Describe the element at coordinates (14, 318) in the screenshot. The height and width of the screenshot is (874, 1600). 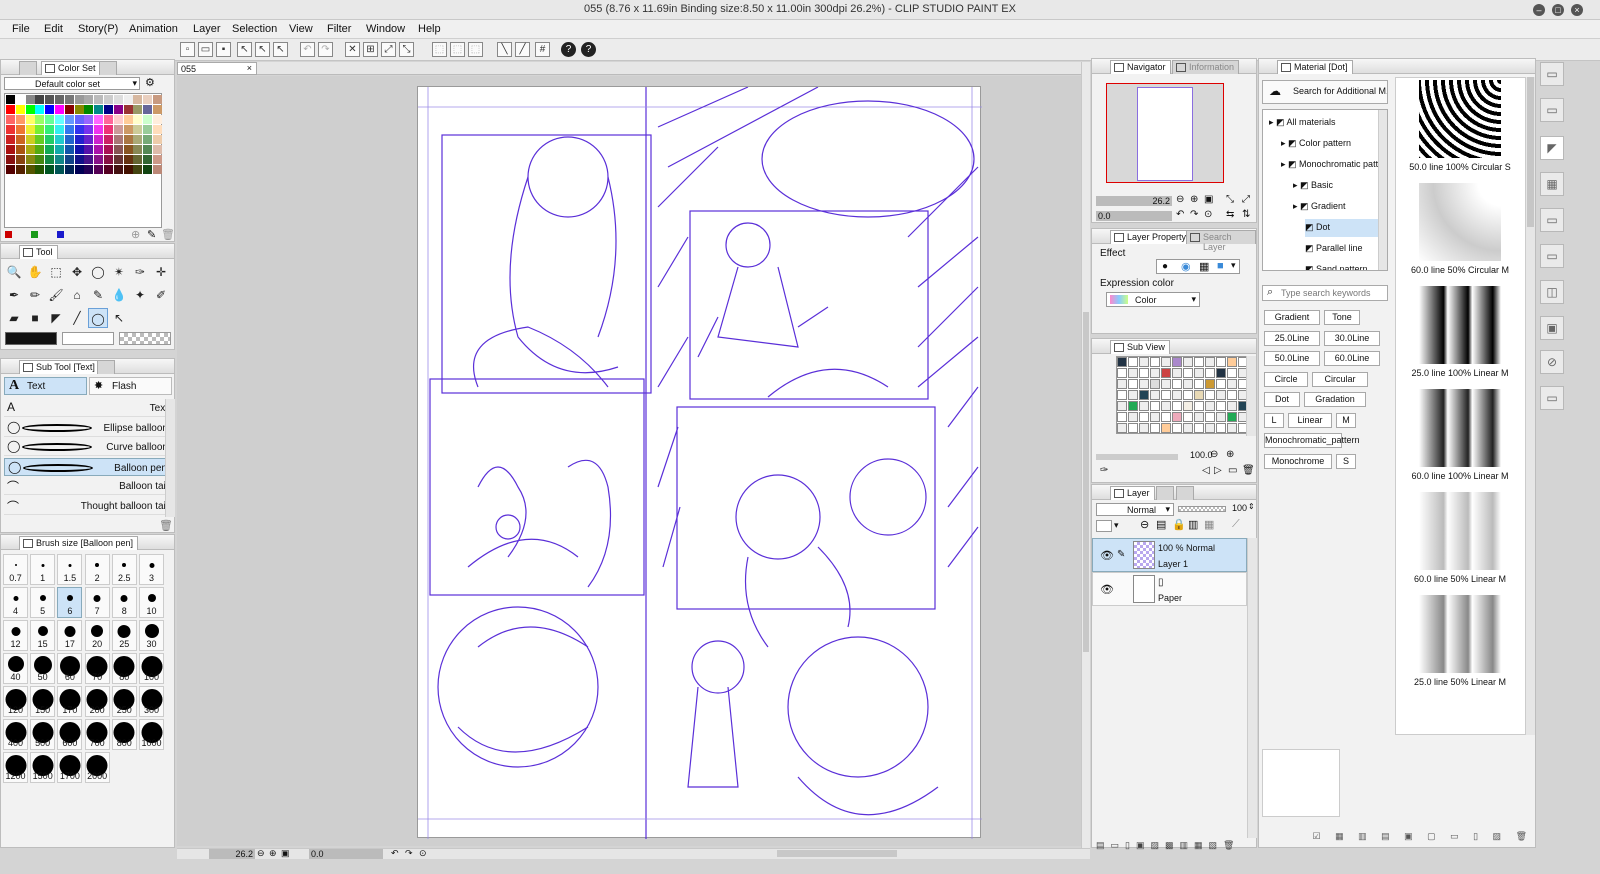
I see `gradient-icon: ▰` at that location.